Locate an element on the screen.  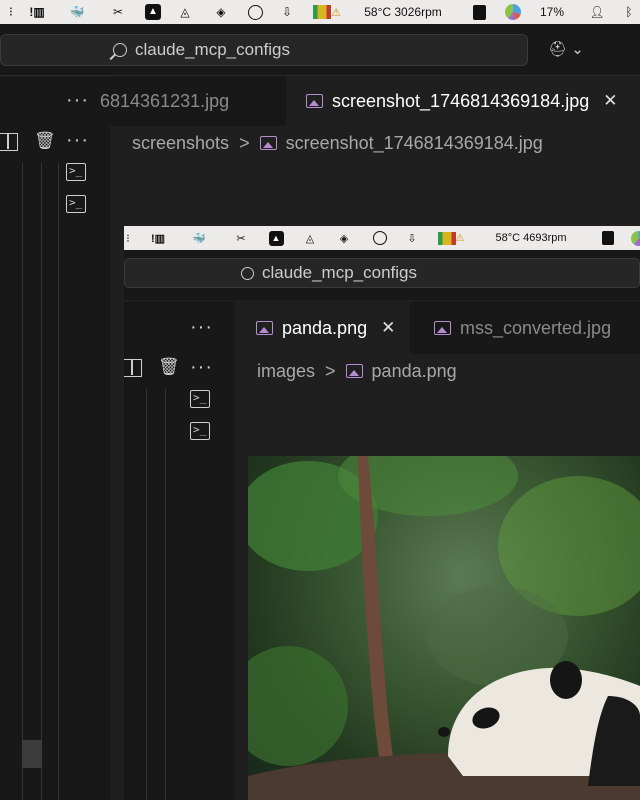
inner-sidebar-more-icon: ··· is located at coordinates (201, 327).